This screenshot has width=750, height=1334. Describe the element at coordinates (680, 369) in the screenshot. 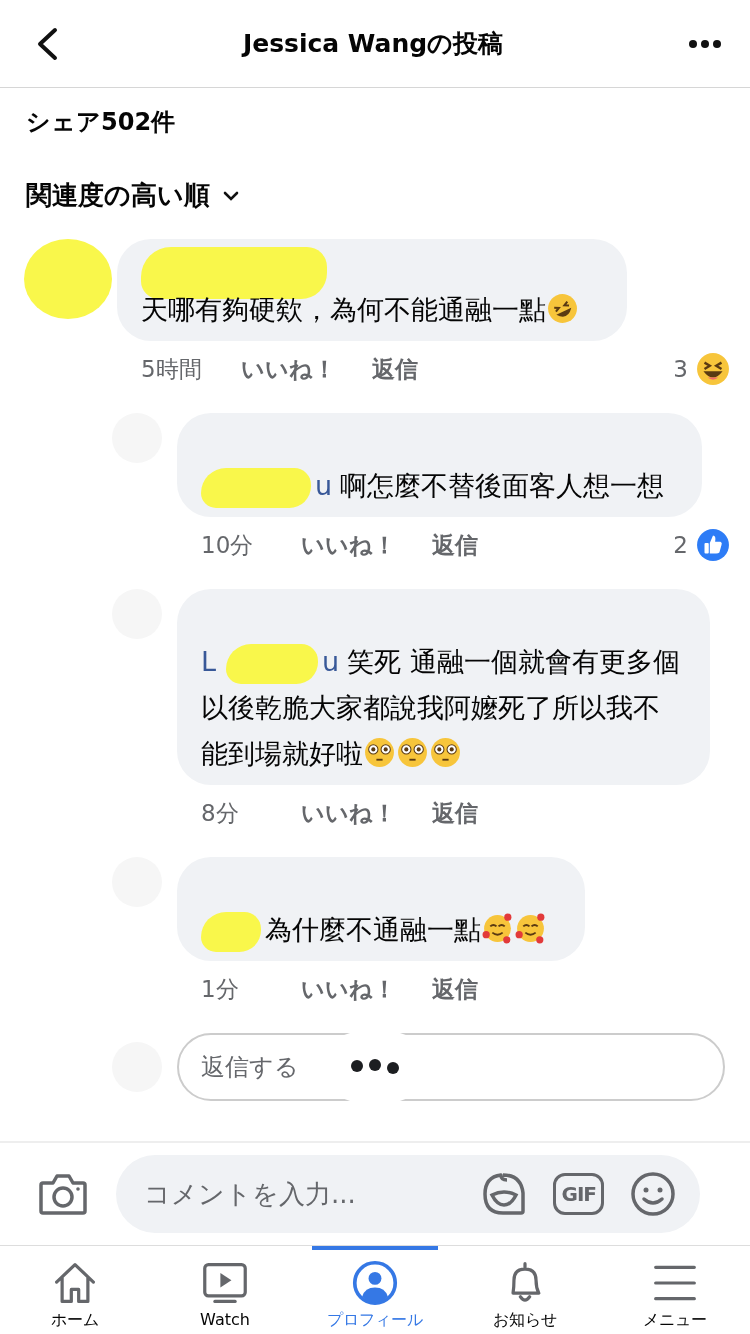

I see `reaction-count: 3` at that location.